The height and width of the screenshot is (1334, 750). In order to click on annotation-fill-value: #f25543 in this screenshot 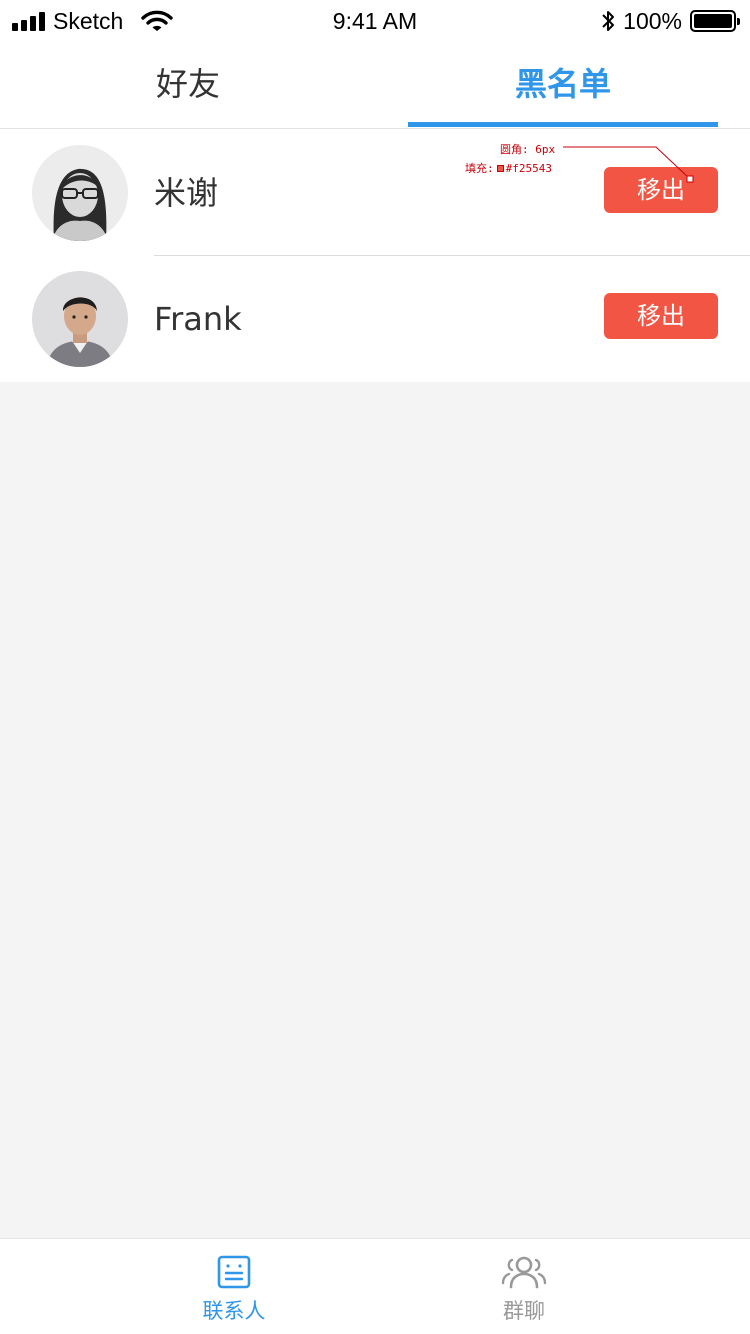, I will do `click(528, 168)`.